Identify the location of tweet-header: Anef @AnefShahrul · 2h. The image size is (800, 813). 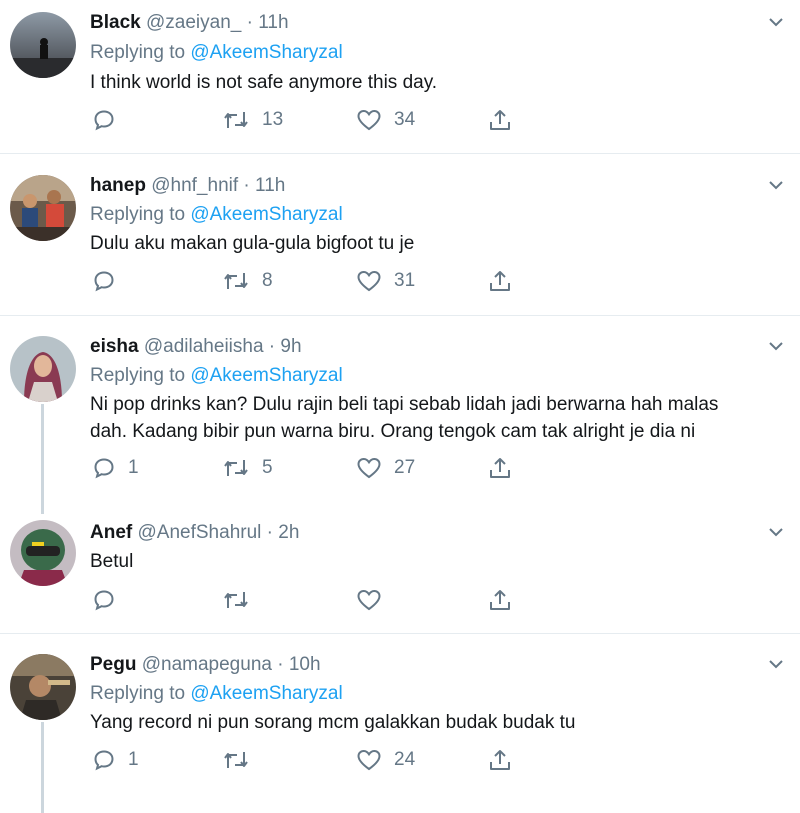
(194, 533).